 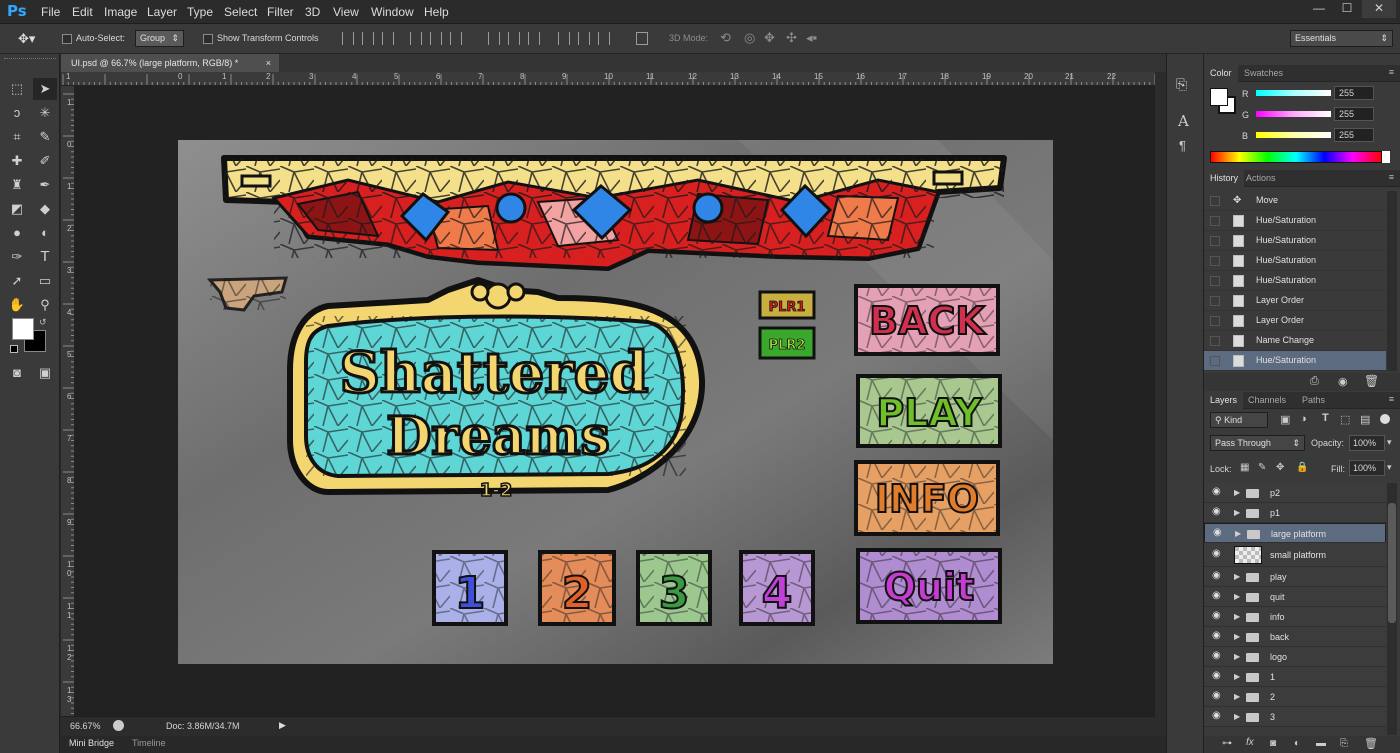 What do you see at coordinates (1385, 419) in the screenshot?
I see `filter-toggle-icon` at bounding box center [1385, 419].